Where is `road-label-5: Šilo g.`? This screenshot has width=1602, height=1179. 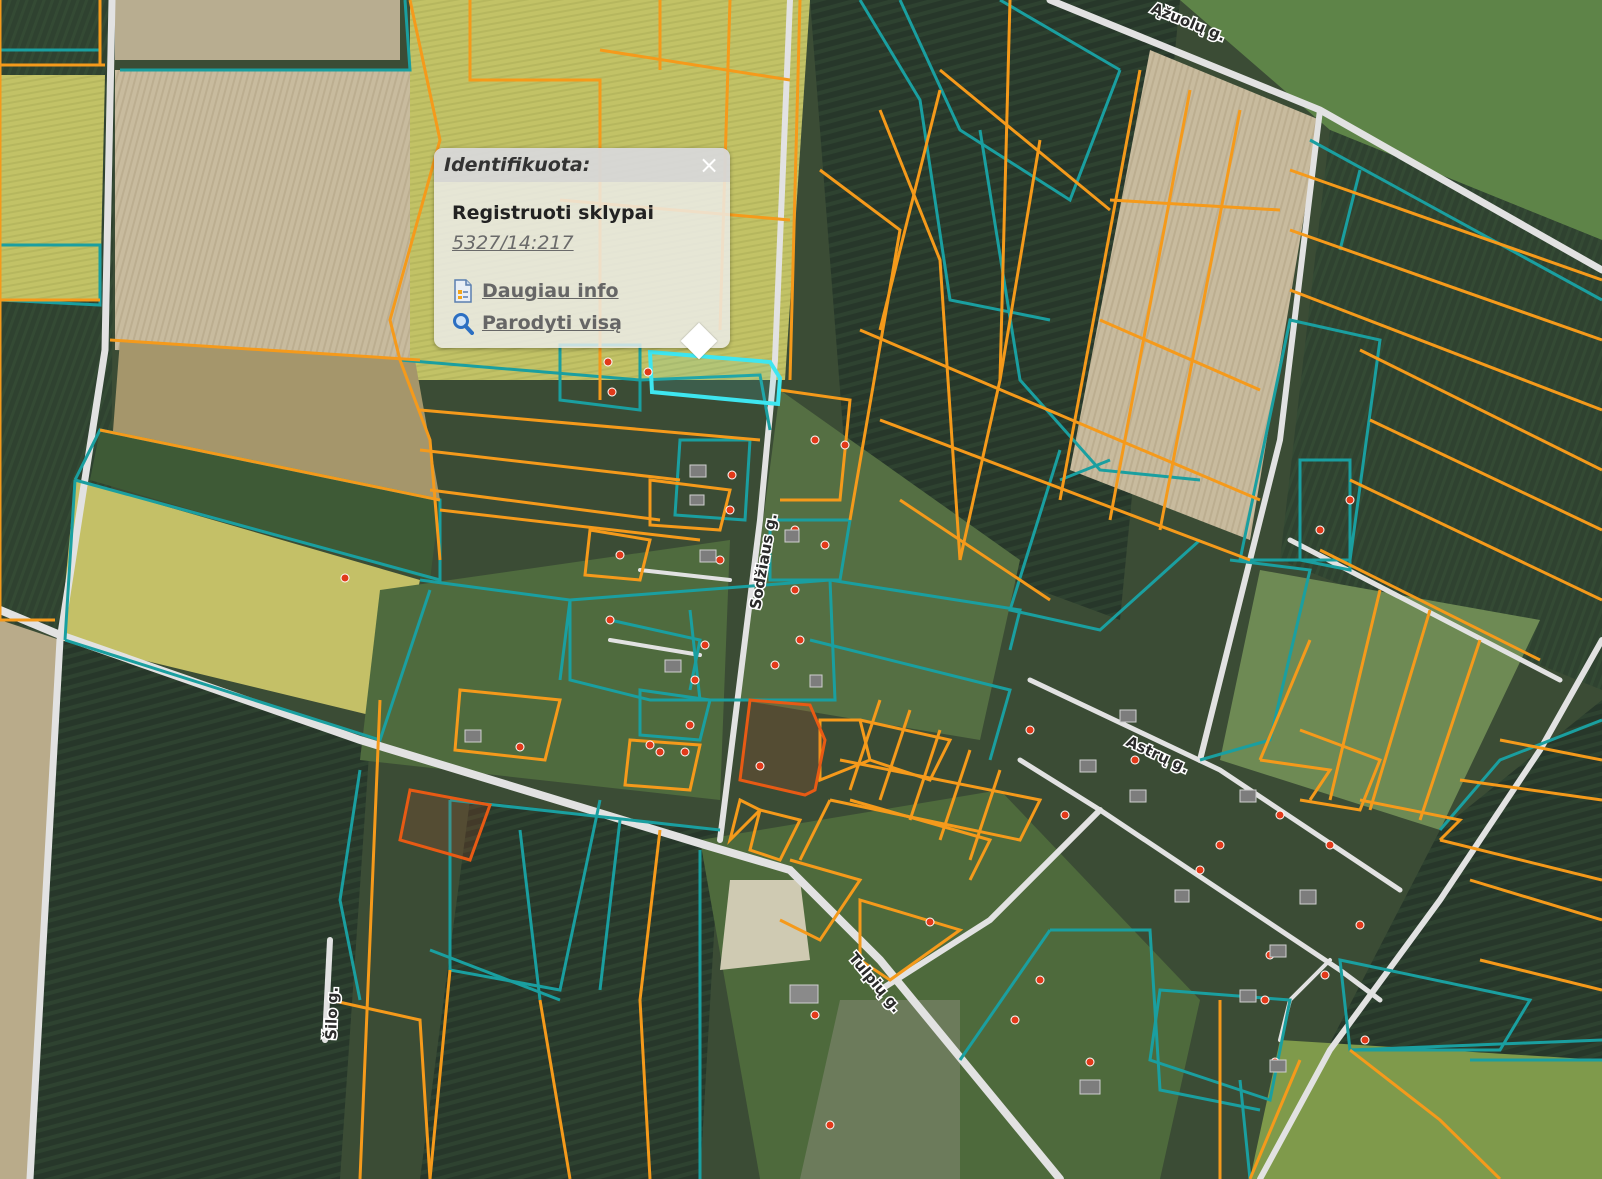 road-label-5: Šilo g. is located at coordinates (331, 1013).